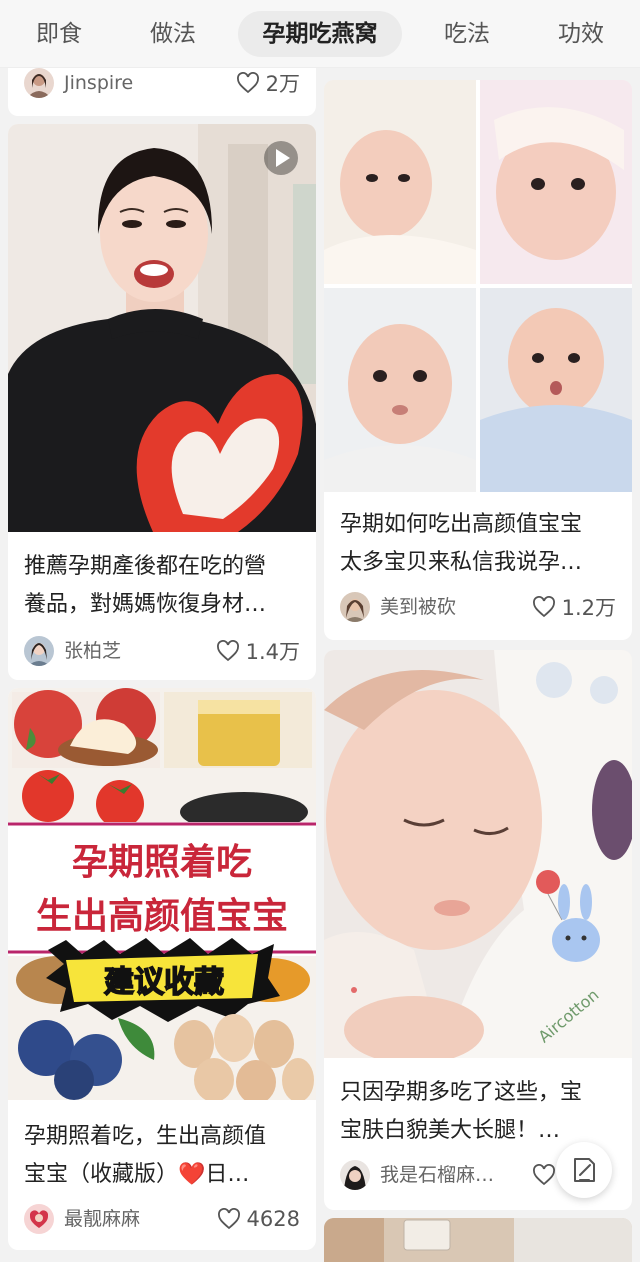  Describe the element at coordinates (272, 652) in the screenshot. I see `like-count-text: 1.4万` at that location.